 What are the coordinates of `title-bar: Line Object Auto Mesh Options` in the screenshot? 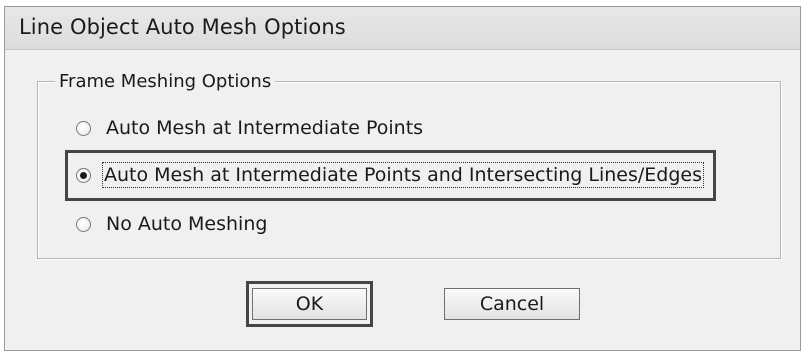 It's located at (402, 28).